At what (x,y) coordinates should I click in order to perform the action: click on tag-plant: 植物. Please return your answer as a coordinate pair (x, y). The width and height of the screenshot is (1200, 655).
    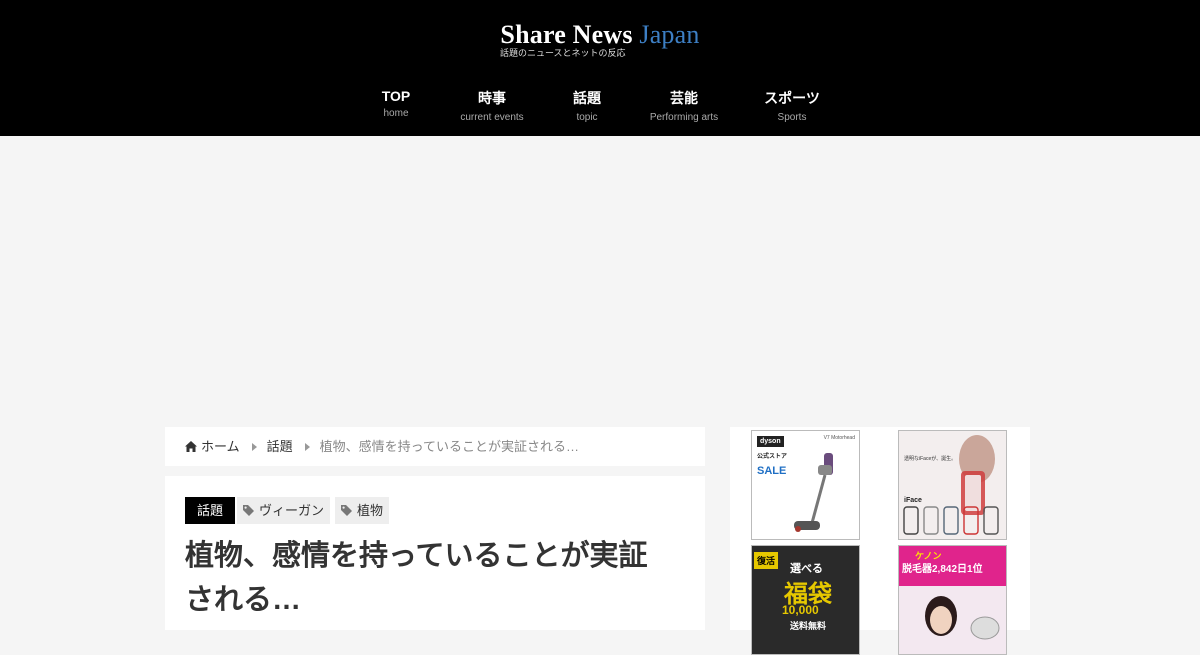
    Looking at the image, I should click on (362, 510).